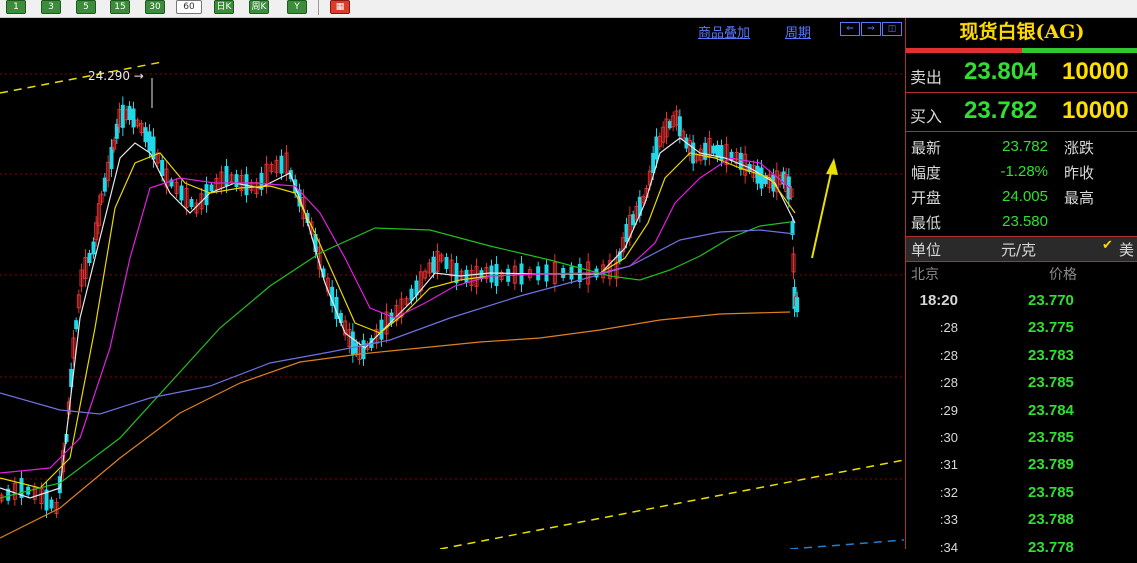  Describe the element at coordinates (1051, 465) in the screenshot. I see `tick-price: 23.789` at that location.